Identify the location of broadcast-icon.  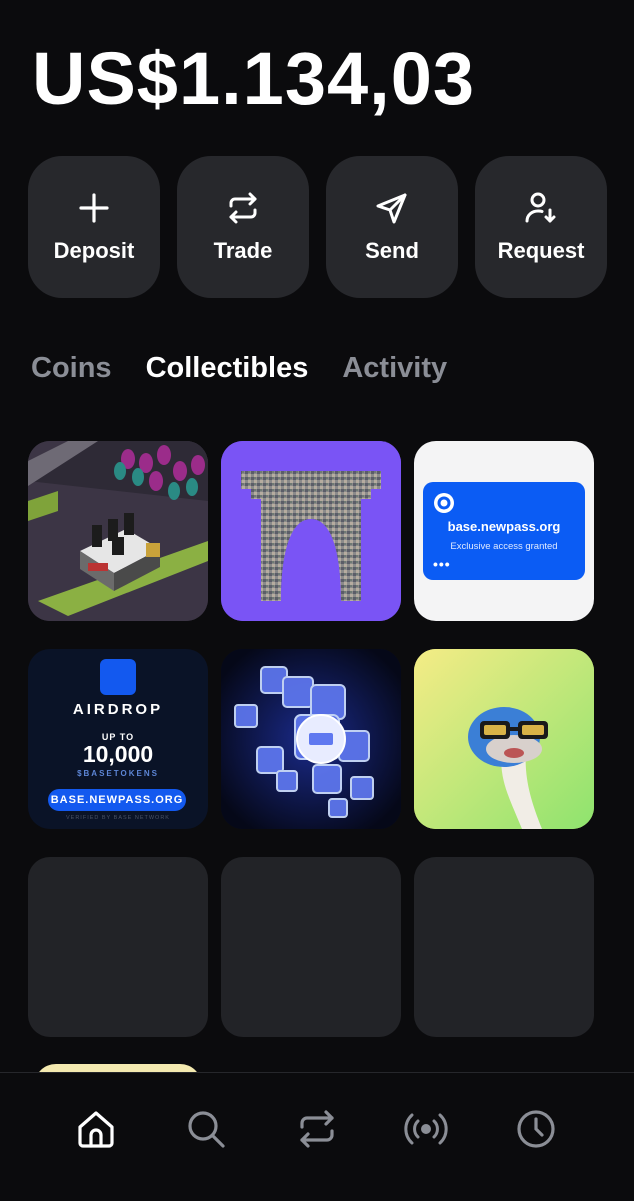
(426, 1129).